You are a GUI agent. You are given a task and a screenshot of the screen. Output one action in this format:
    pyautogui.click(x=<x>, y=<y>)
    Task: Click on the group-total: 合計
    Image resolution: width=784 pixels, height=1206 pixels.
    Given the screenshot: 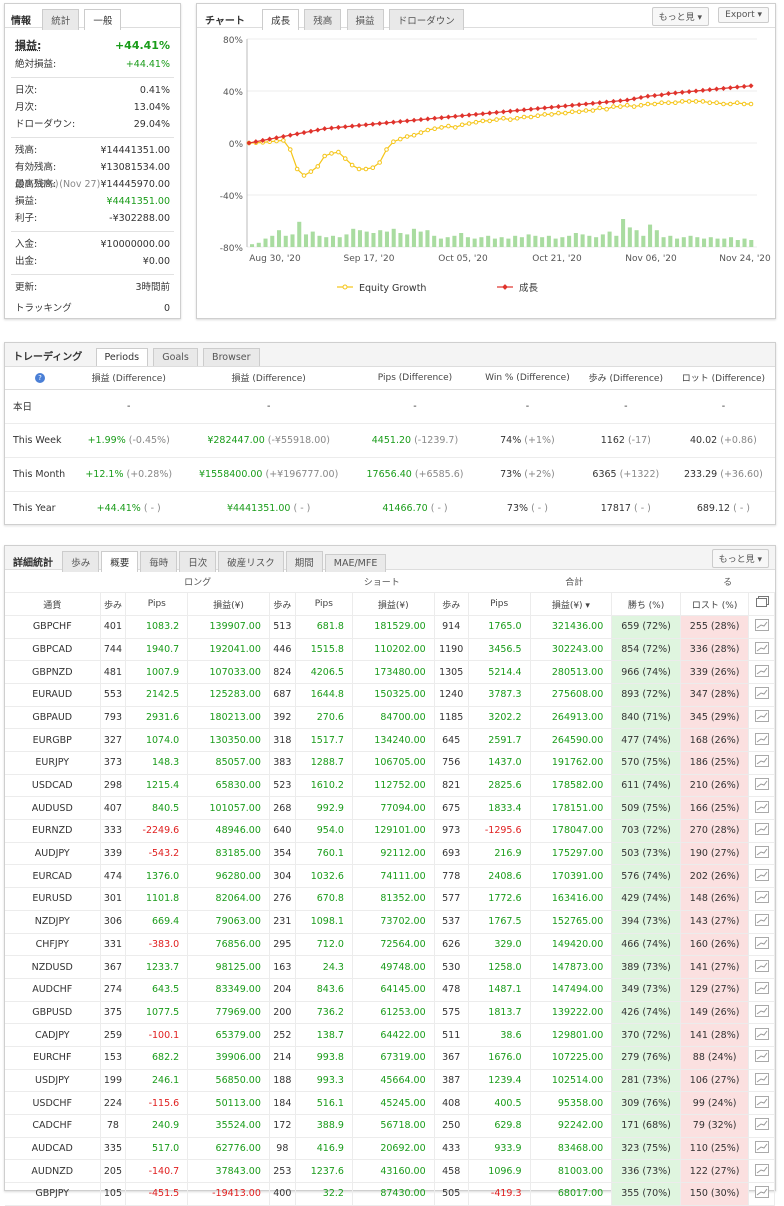 What is the action you would take?
    pyautogui.click(x=574, y=582)
    